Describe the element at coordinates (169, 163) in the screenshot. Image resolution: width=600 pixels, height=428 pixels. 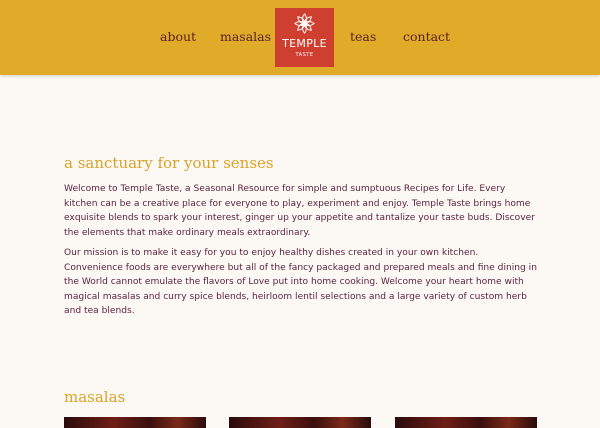
I see `intro-heading: a sanctuary for your senses` at that location.